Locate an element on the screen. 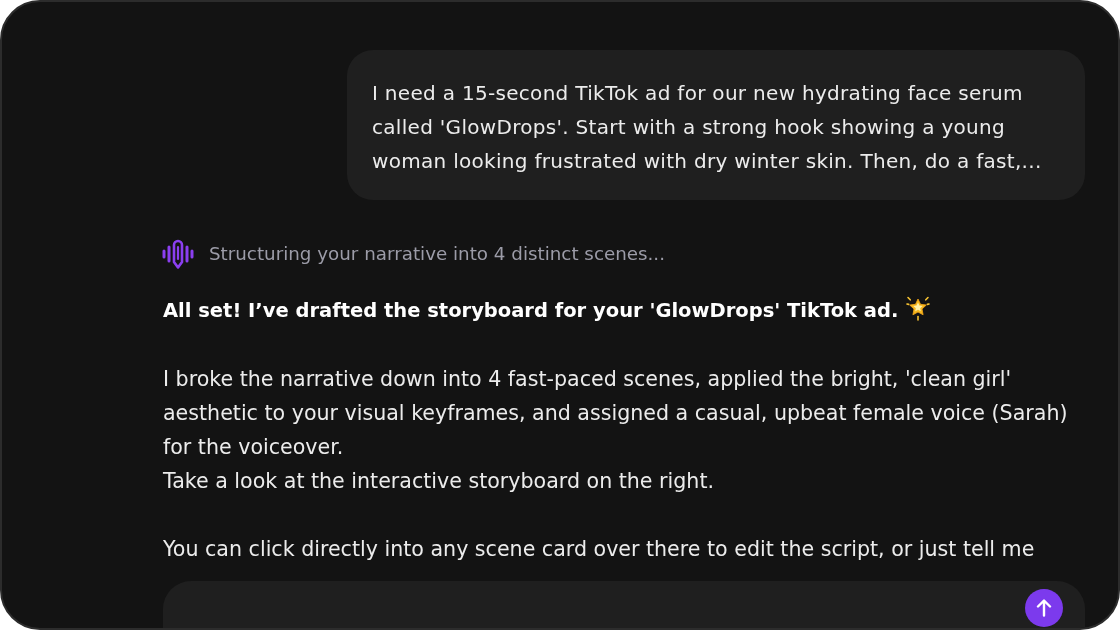  arrow-up-icon is located at coordinates (1044, 608).